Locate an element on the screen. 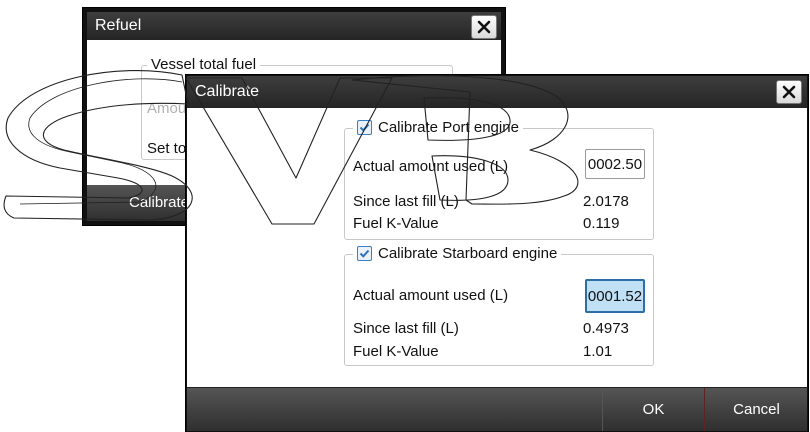 This screenshot has width=810, height=432. starboard-k-value-label: Fuel K-Value is located at coordinates (396, 351).